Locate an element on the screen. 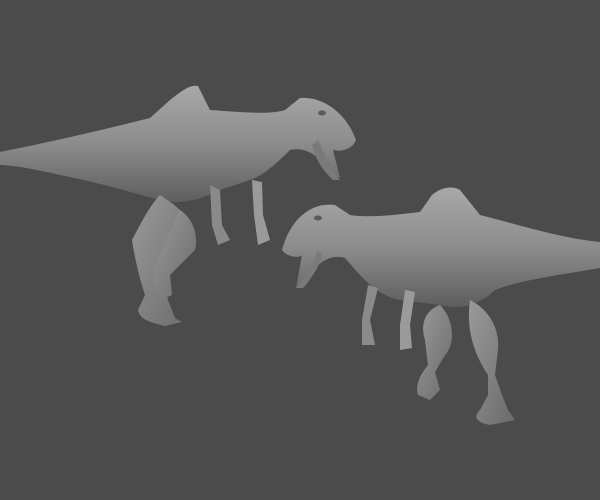 Image resolution: width=600 pixels, height=500 pixels. leg-back is located at coordinates (491, 362).